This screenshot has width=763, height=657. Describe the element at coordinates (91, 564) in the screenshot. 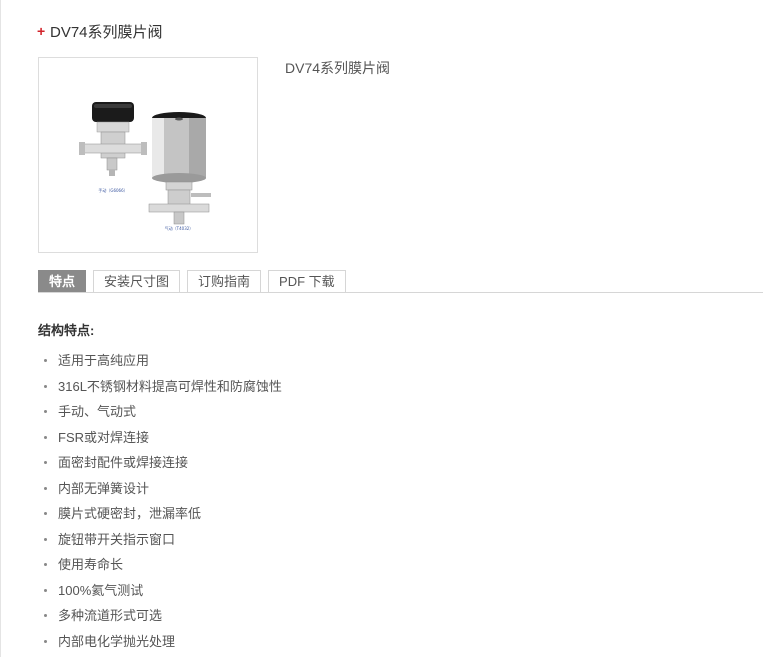

I see `list-item-text: 使用寿命长` at that location.